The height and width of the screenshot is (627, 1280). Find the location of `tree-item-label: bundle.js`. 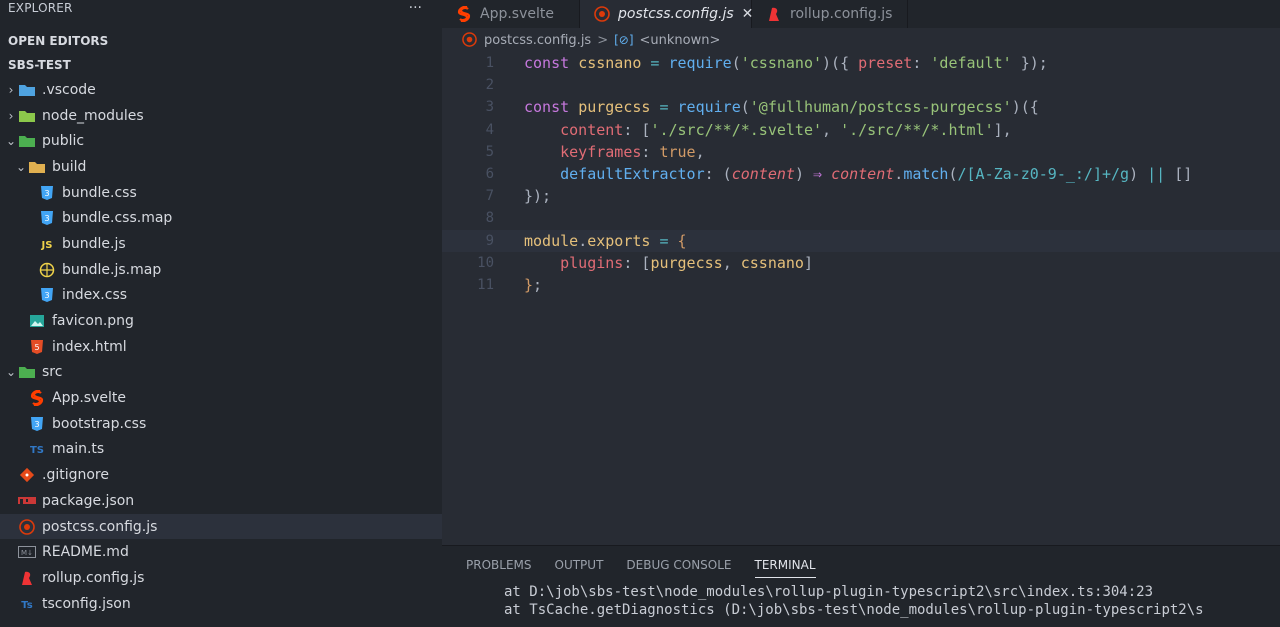

tree-item-label: bundle.js is located at coordinates (94, 243).